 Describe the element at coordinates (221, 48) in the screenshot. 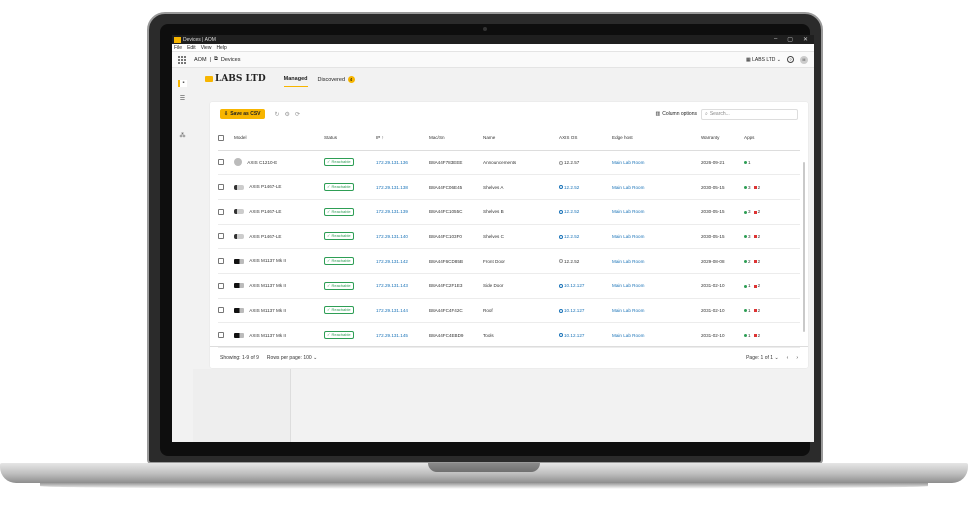

I see `menu-help: Help` at that location.